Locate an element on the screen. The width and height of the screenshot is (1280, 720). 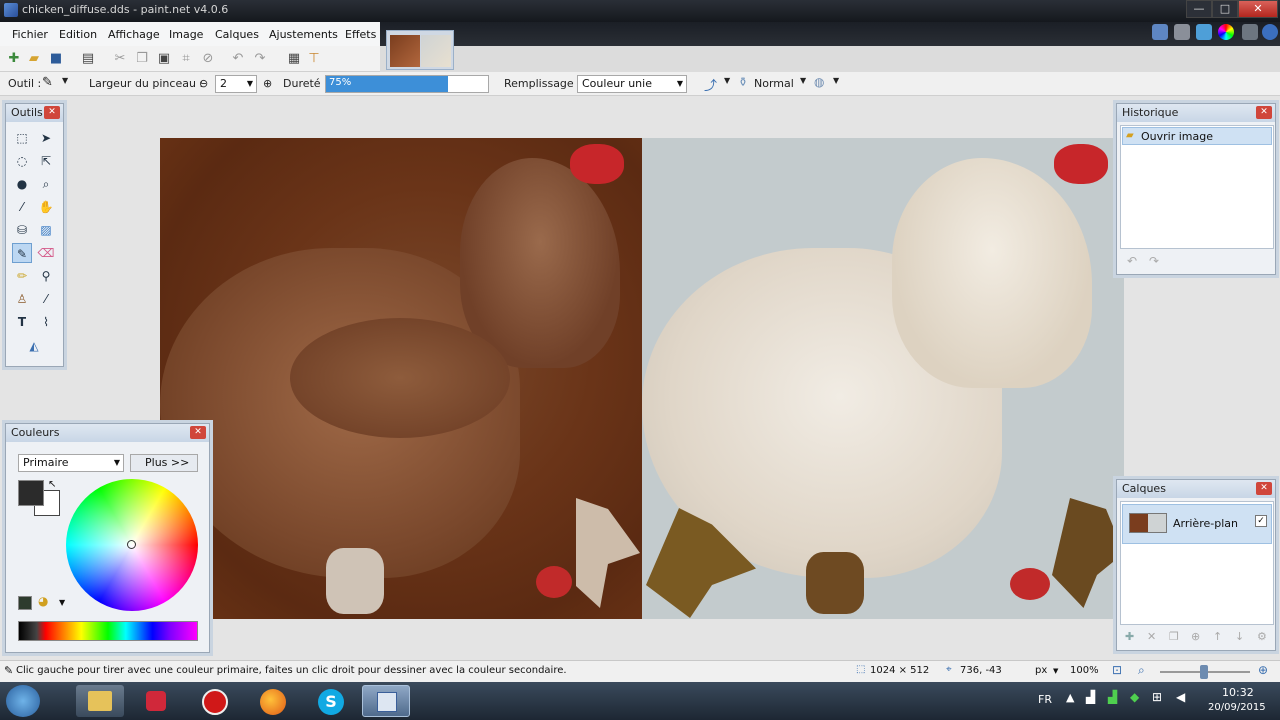
more-colors-button: Plus >> is located at coordinates (164, 463).